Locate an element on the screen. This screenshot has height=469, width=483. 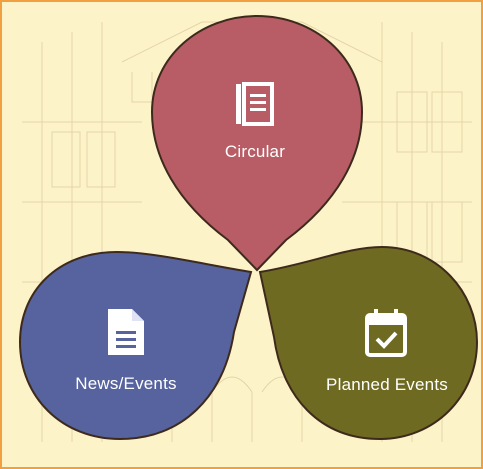
calendar-check-icon is located at coordinates (386, 333).